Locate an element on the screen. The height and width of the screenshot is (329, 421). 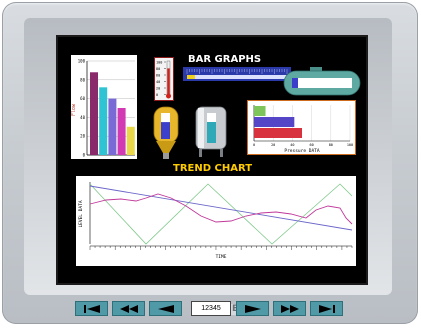
first-page-icon is located at coordinates (91, 308).